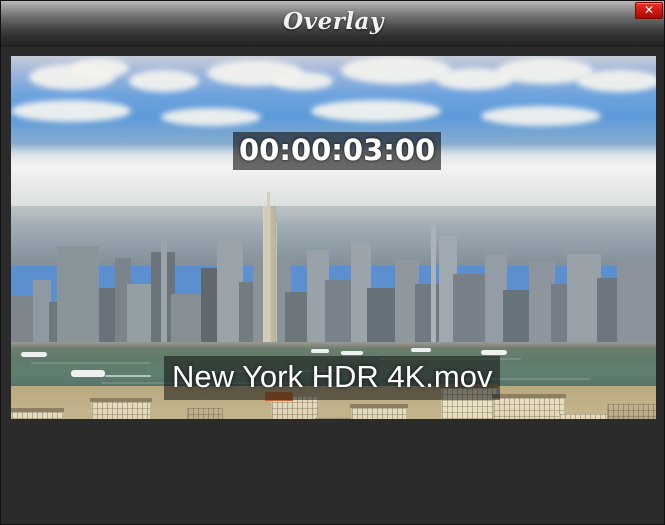 The height and width of the screenshot is (525, 665). I want to click on title-bar: Overlay ✕, so click(332, 24).